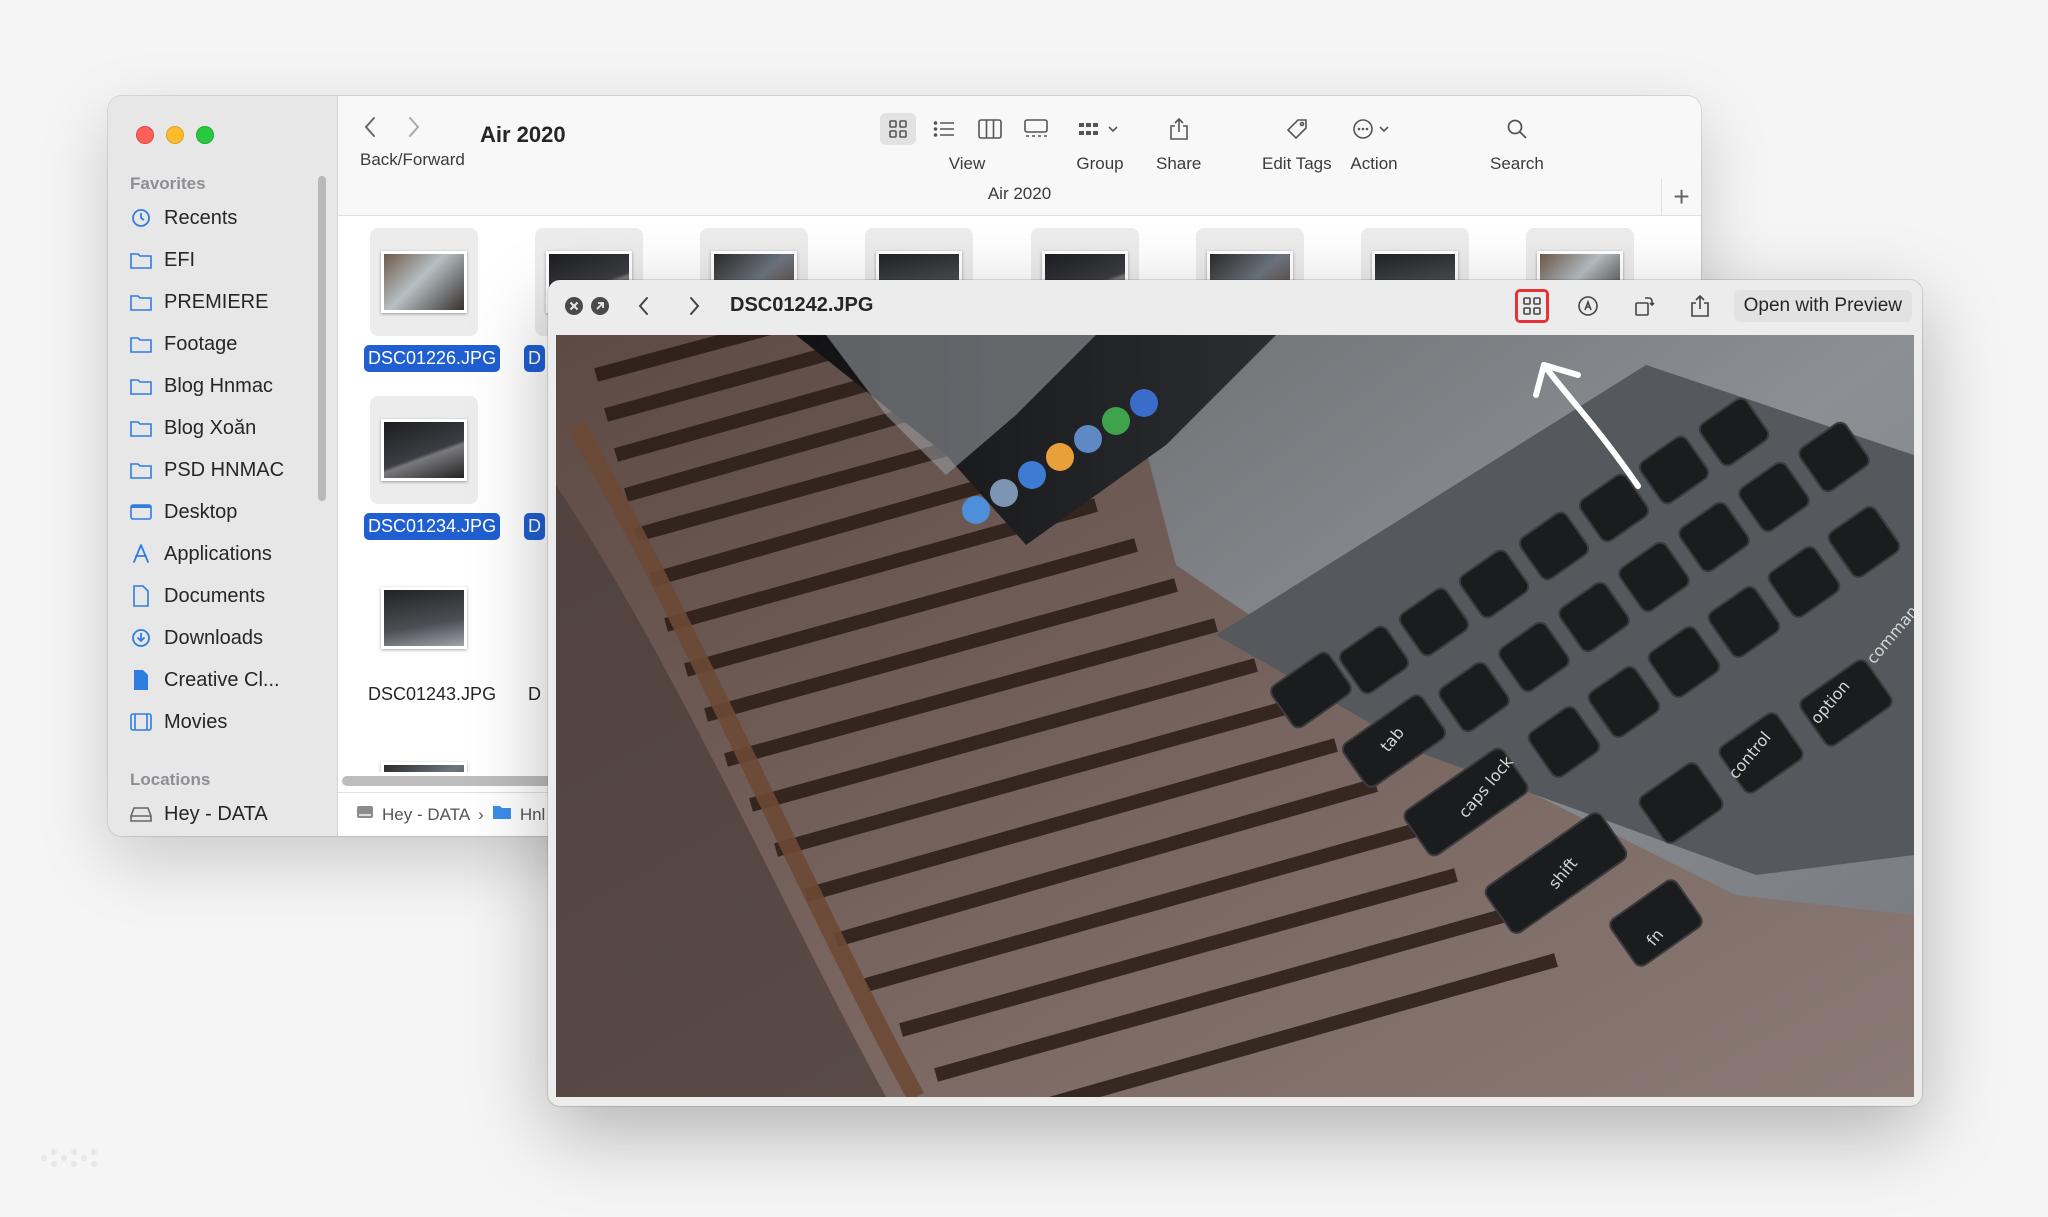  What do you see at coordinates (201, 217) in the screenshot?
I see `sidebar-item-label: Recents` at bounding box center [201, 217].